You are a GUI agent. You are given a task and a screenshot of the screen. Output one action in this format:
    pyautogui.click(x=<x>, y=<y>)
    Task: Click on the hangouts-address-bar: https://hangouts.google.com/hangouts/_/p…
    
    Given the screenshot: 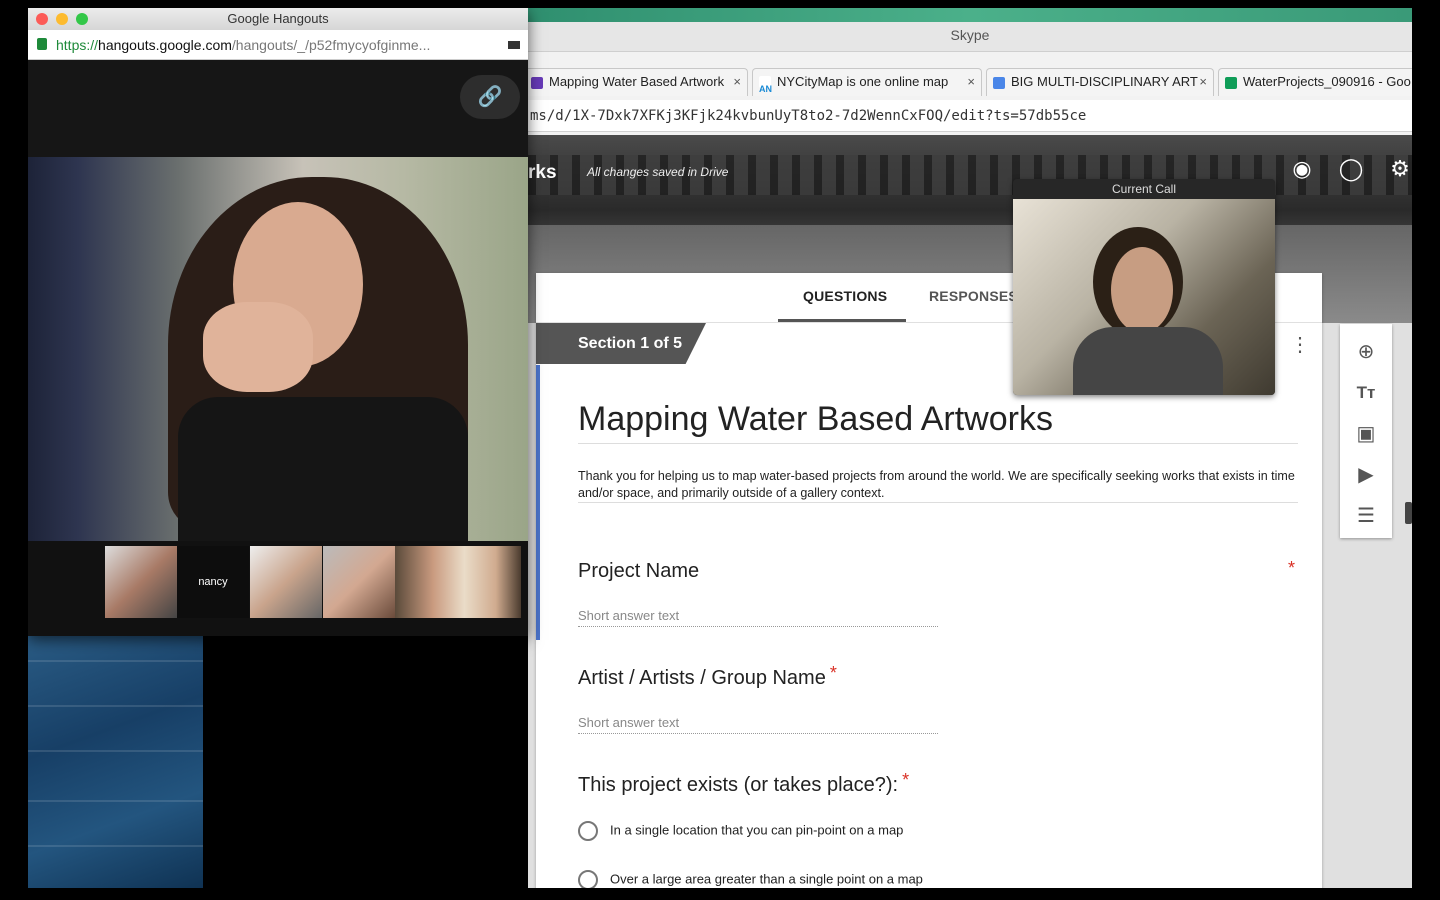 What is the action you would take?
    pyautogui.click(x=278, y=45)
    